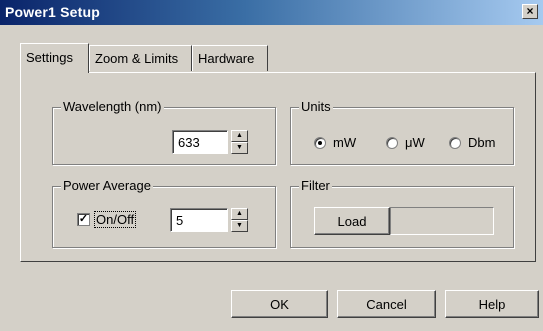  I want to click on wavelength-input: 633, so click(200, 142).